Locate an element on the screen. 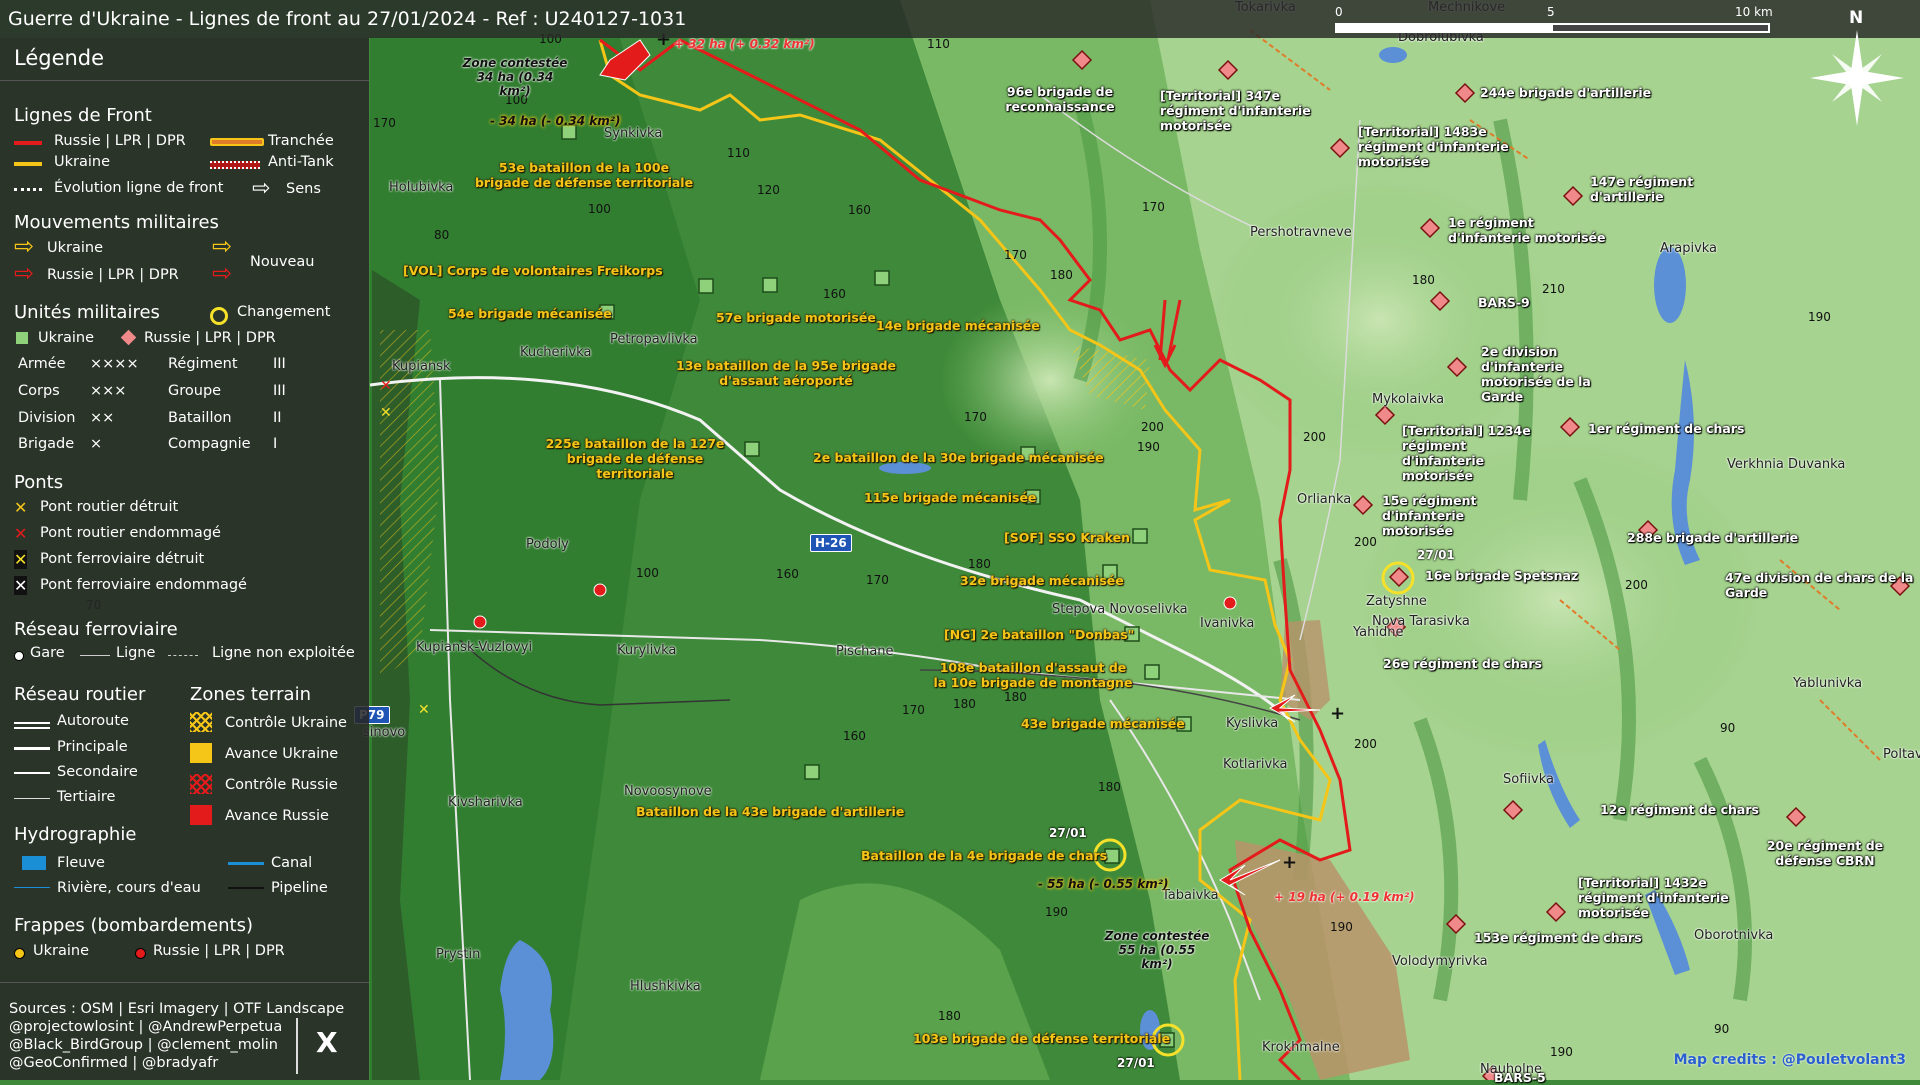 The width and height of the screenshot is (1920, 1085). russia-unit-label: 26e régiment de chars is located at coordinates (1462, 663).